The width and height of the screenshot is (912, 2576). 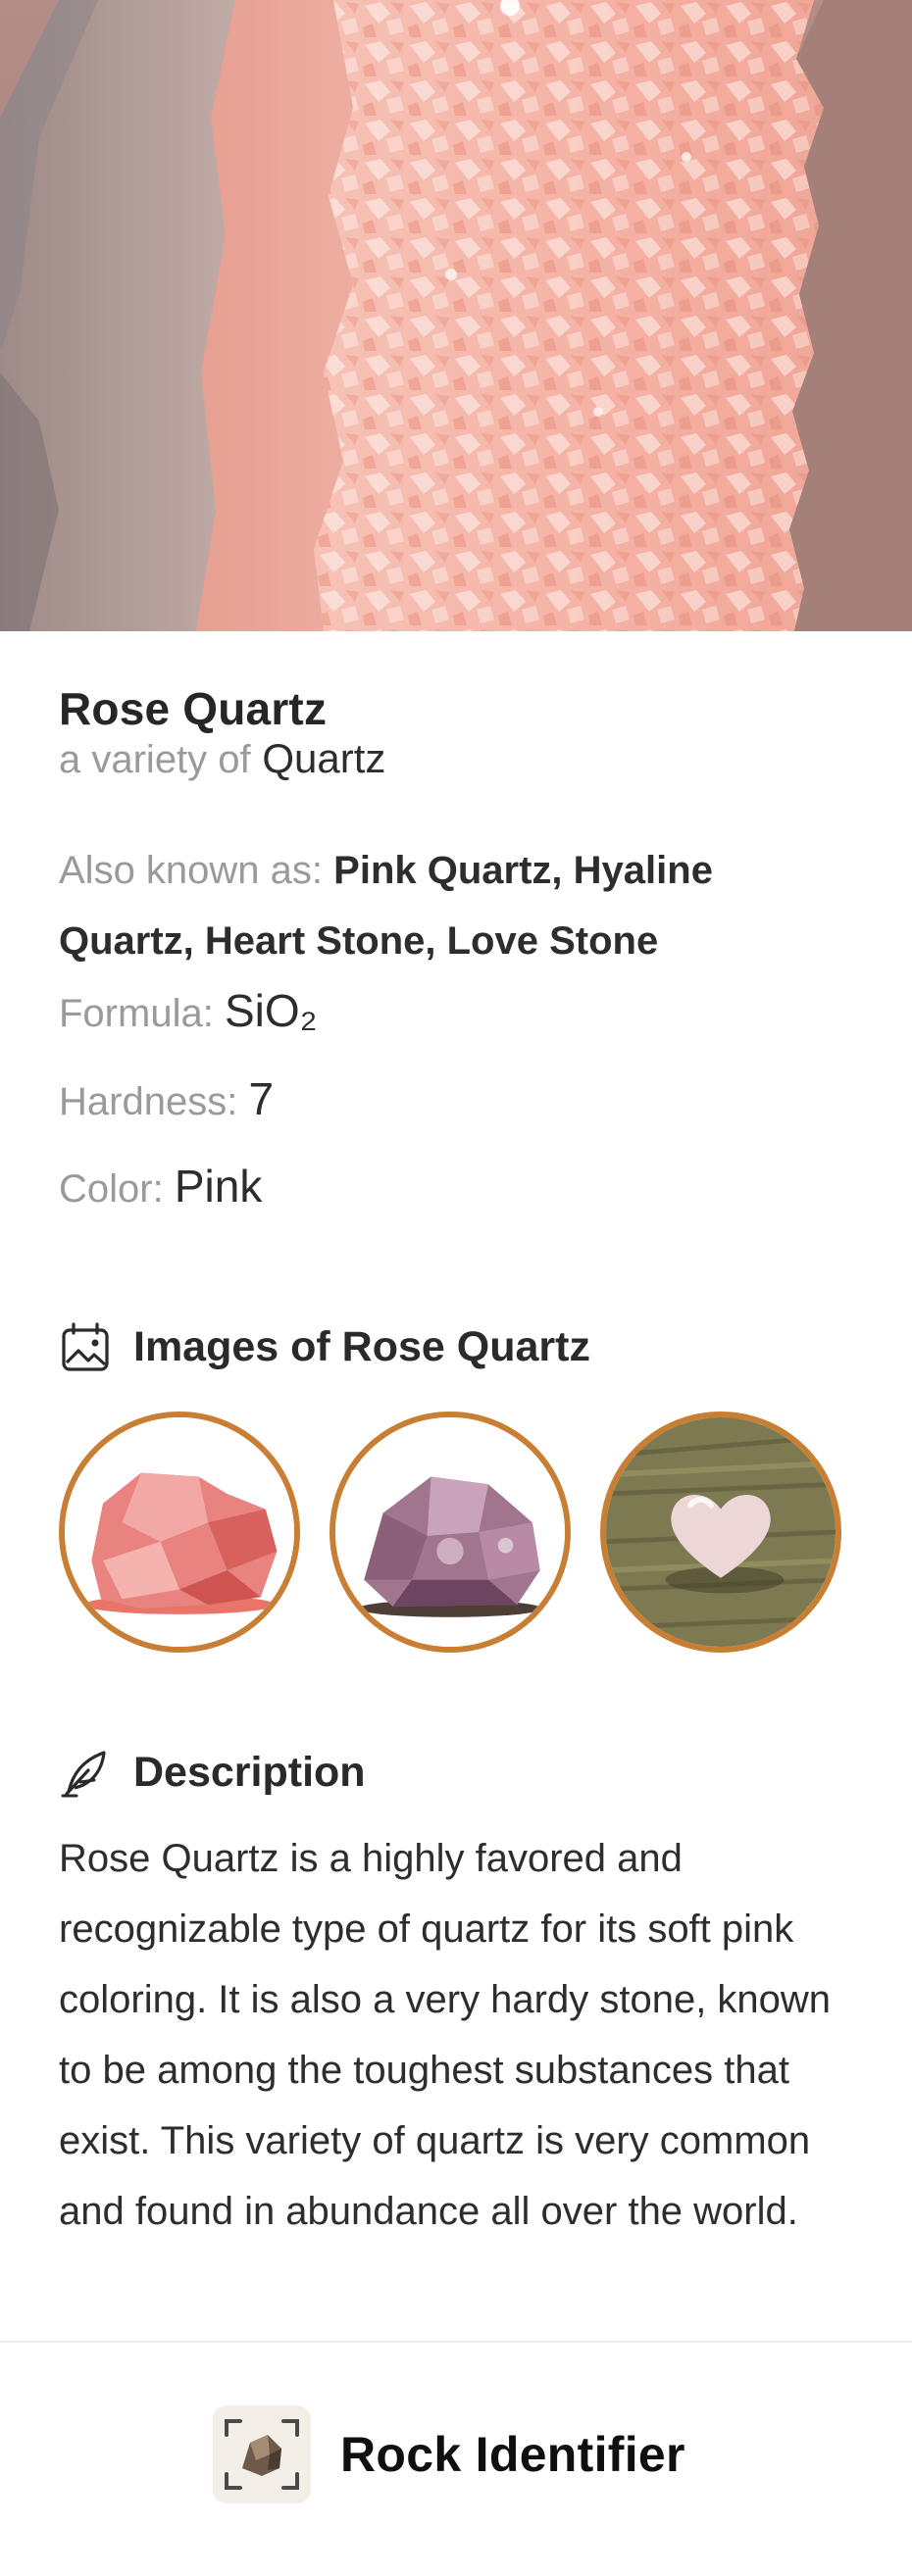 I want to click on app-branding: Rock Identifier, so click(x=449, y=2454).